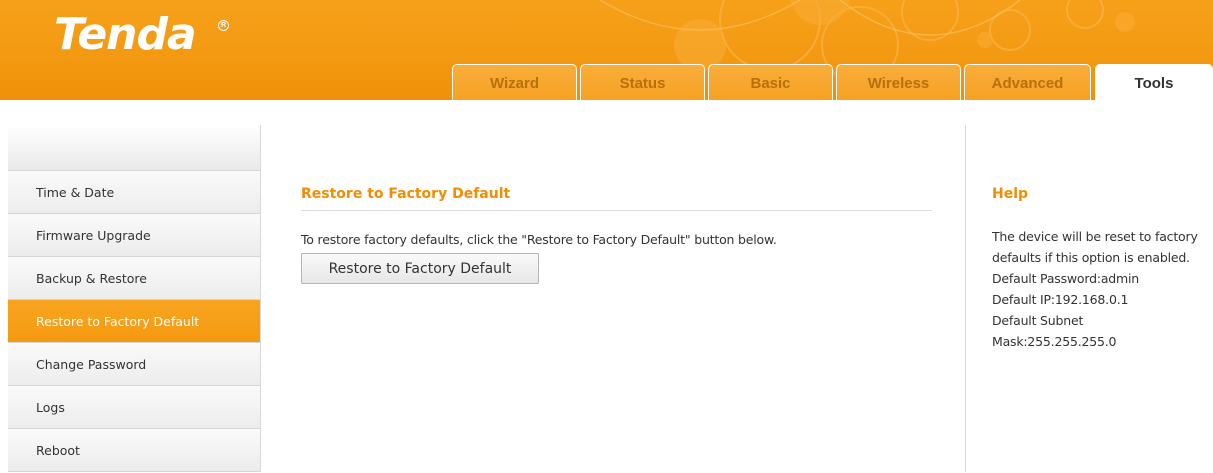 This screenshot has width=1213, height=473. What do you see at coordinates (898, 82) in the screenshot?
I see `tab-wireless: Wireless` at bounding box center [898, 82].